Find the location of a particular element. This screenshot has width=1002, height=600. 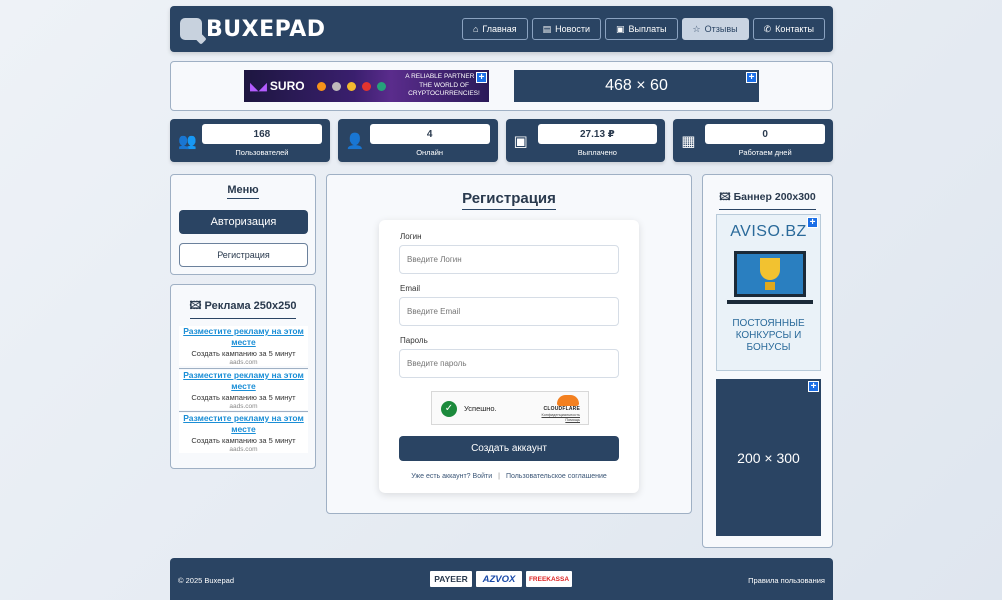

payment-logos: PAYEER AZVOX FREEKASSA is located at coordinates (501, 579).